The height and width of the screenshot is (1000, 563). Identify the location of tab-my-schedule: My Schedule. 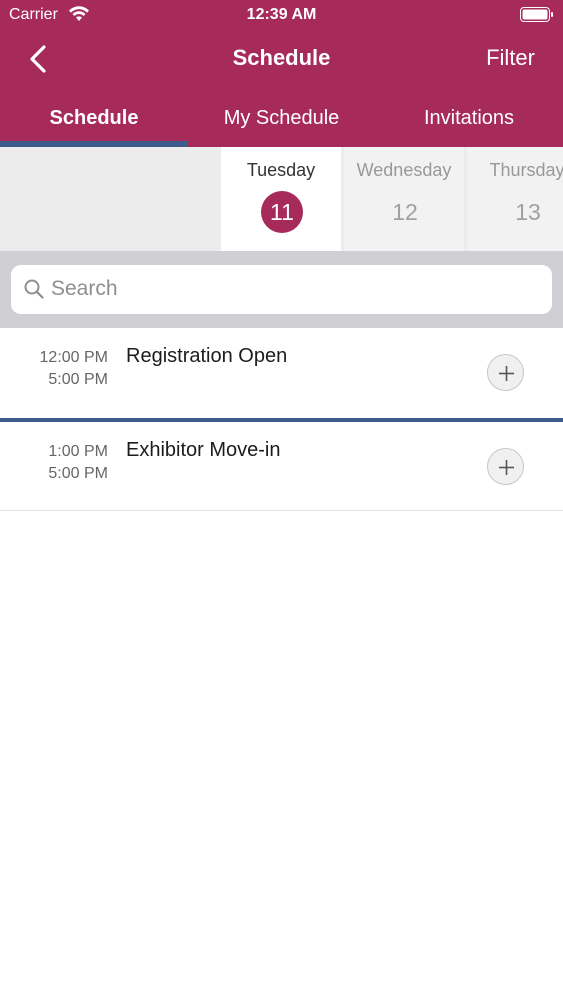
(281, 121).